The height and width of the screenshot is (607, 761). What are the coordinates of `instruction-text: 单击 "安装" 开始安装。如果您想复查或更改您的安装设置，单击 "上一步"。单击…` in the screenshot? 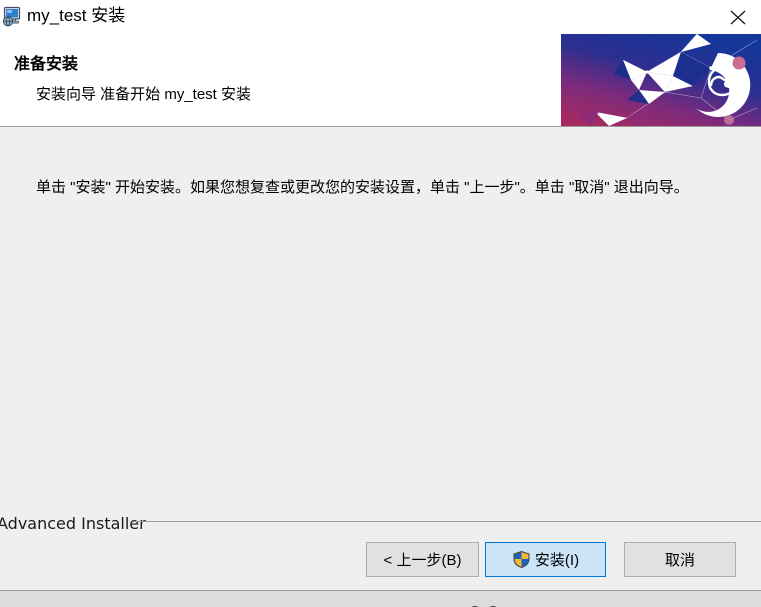 It's located at (362, 187).